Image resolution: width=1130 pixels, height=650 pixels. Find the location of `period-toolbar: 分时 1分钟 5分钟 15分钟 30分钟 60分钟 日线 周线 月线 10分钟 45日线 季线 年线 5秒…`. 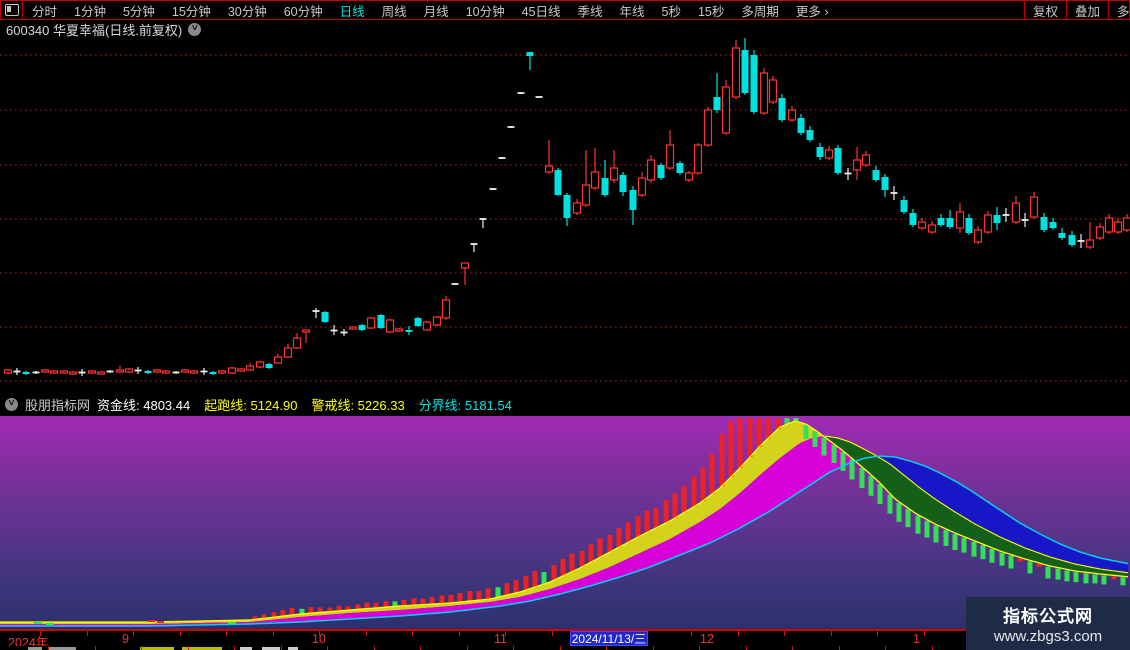

period-toolbar: 分时 1分钟 5分钟 15分钟 30分钟 60分钟 日线 周线 月线 10分钟 45日线 季线 年线 5秒… is located at coordinates (565, 10).